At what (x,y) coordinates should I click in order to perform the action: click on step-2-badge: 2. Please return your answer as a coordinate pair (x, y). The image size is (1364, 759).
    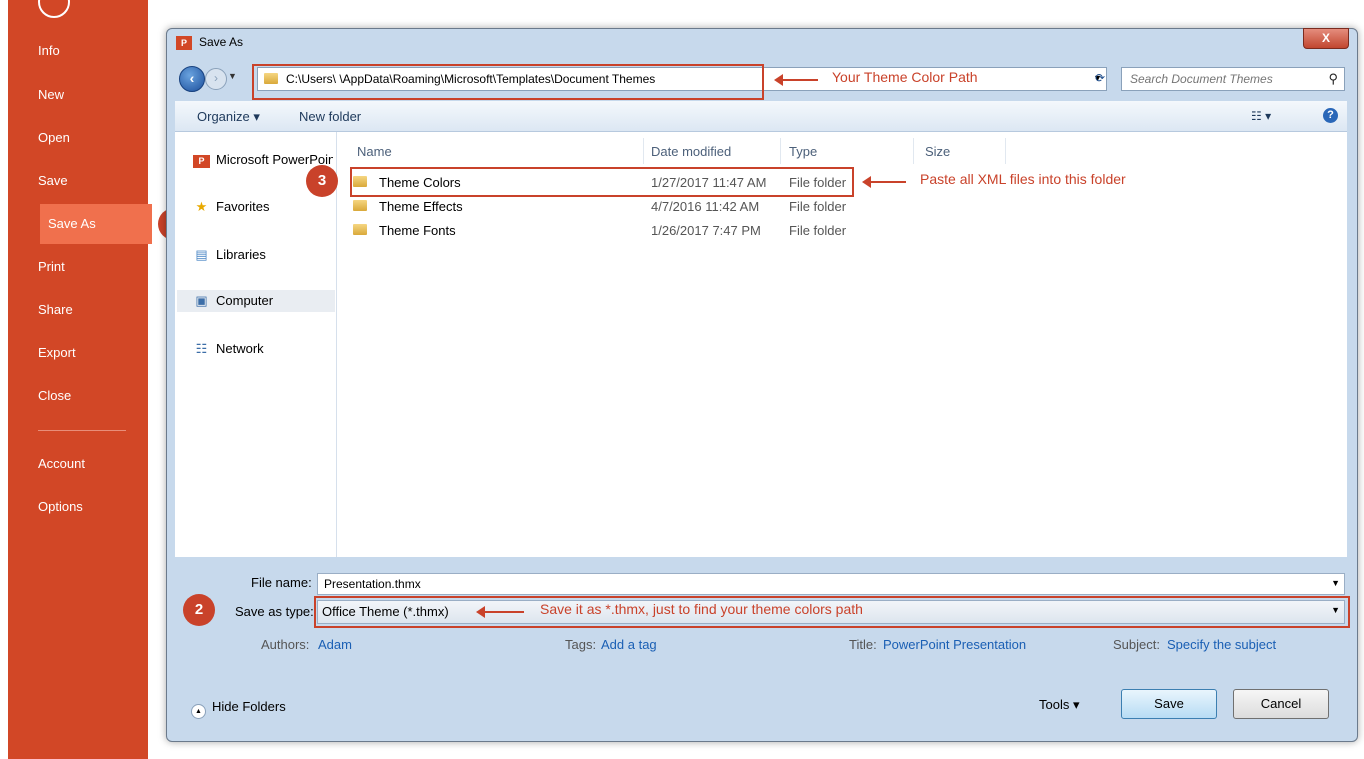
    Looking at the image, I should click on (199, 610).